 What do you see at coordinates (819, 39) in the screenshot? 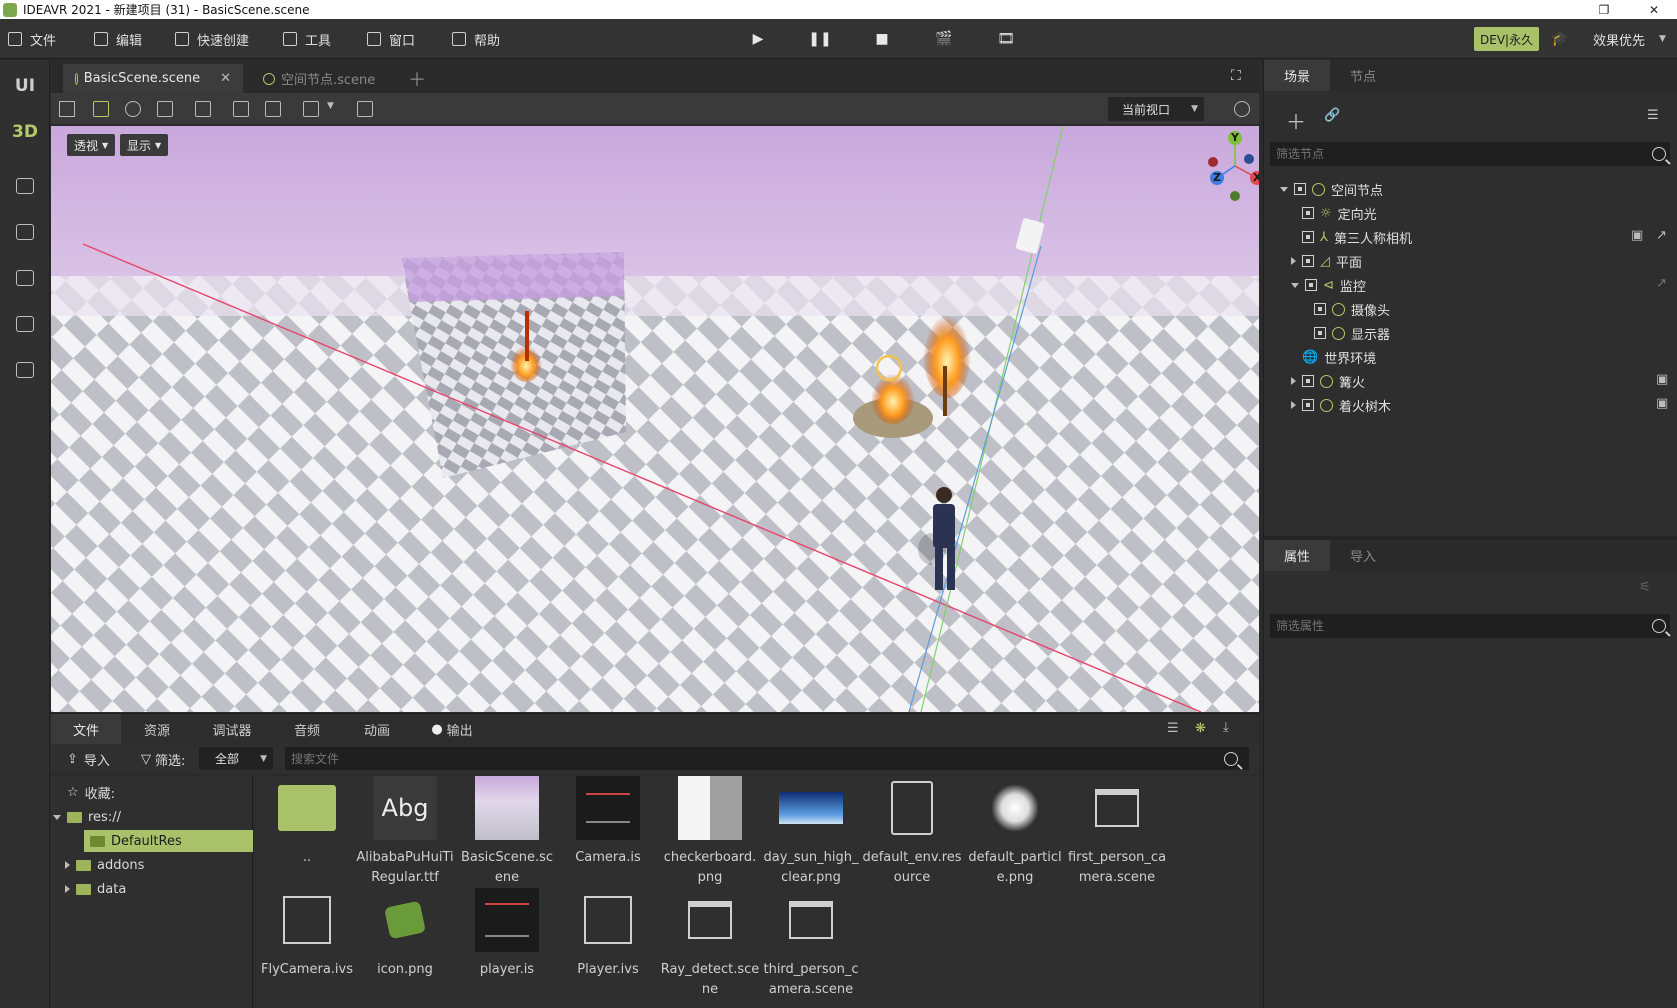
I see `pause-icon: ❚❚` at bounding box center [819, 39].